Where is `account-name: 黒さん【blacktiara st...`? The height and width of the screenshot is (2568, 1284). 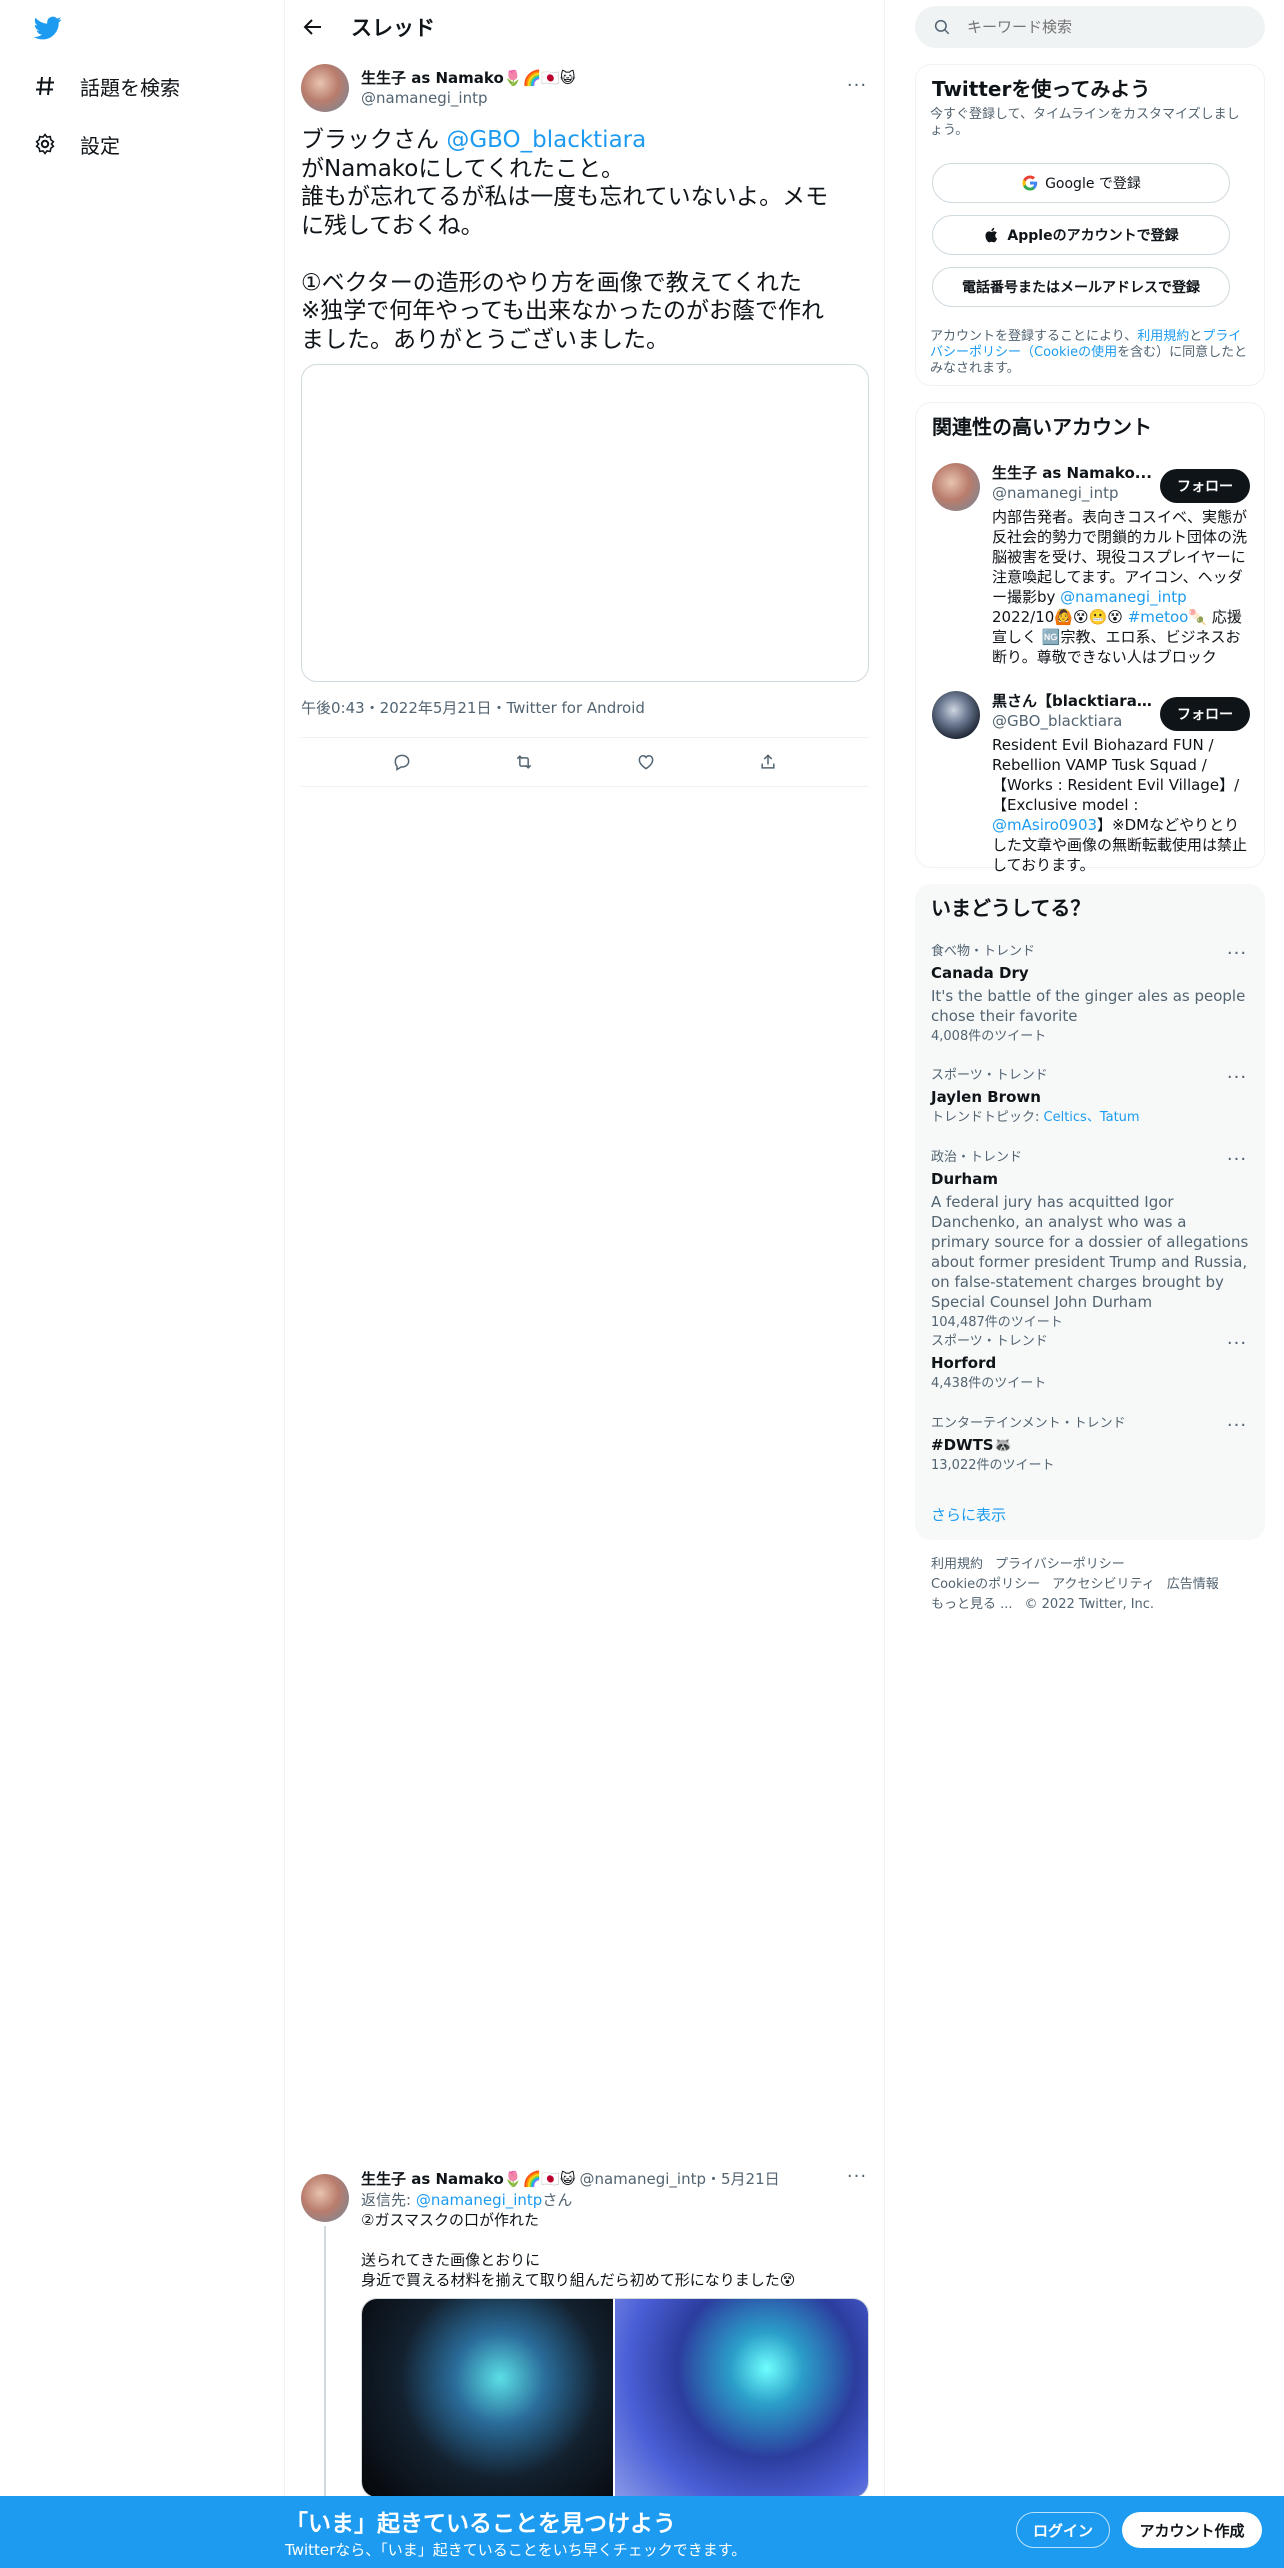
account-name: 黒さん【blacktiara st... is located at coordinates (1072, 701).